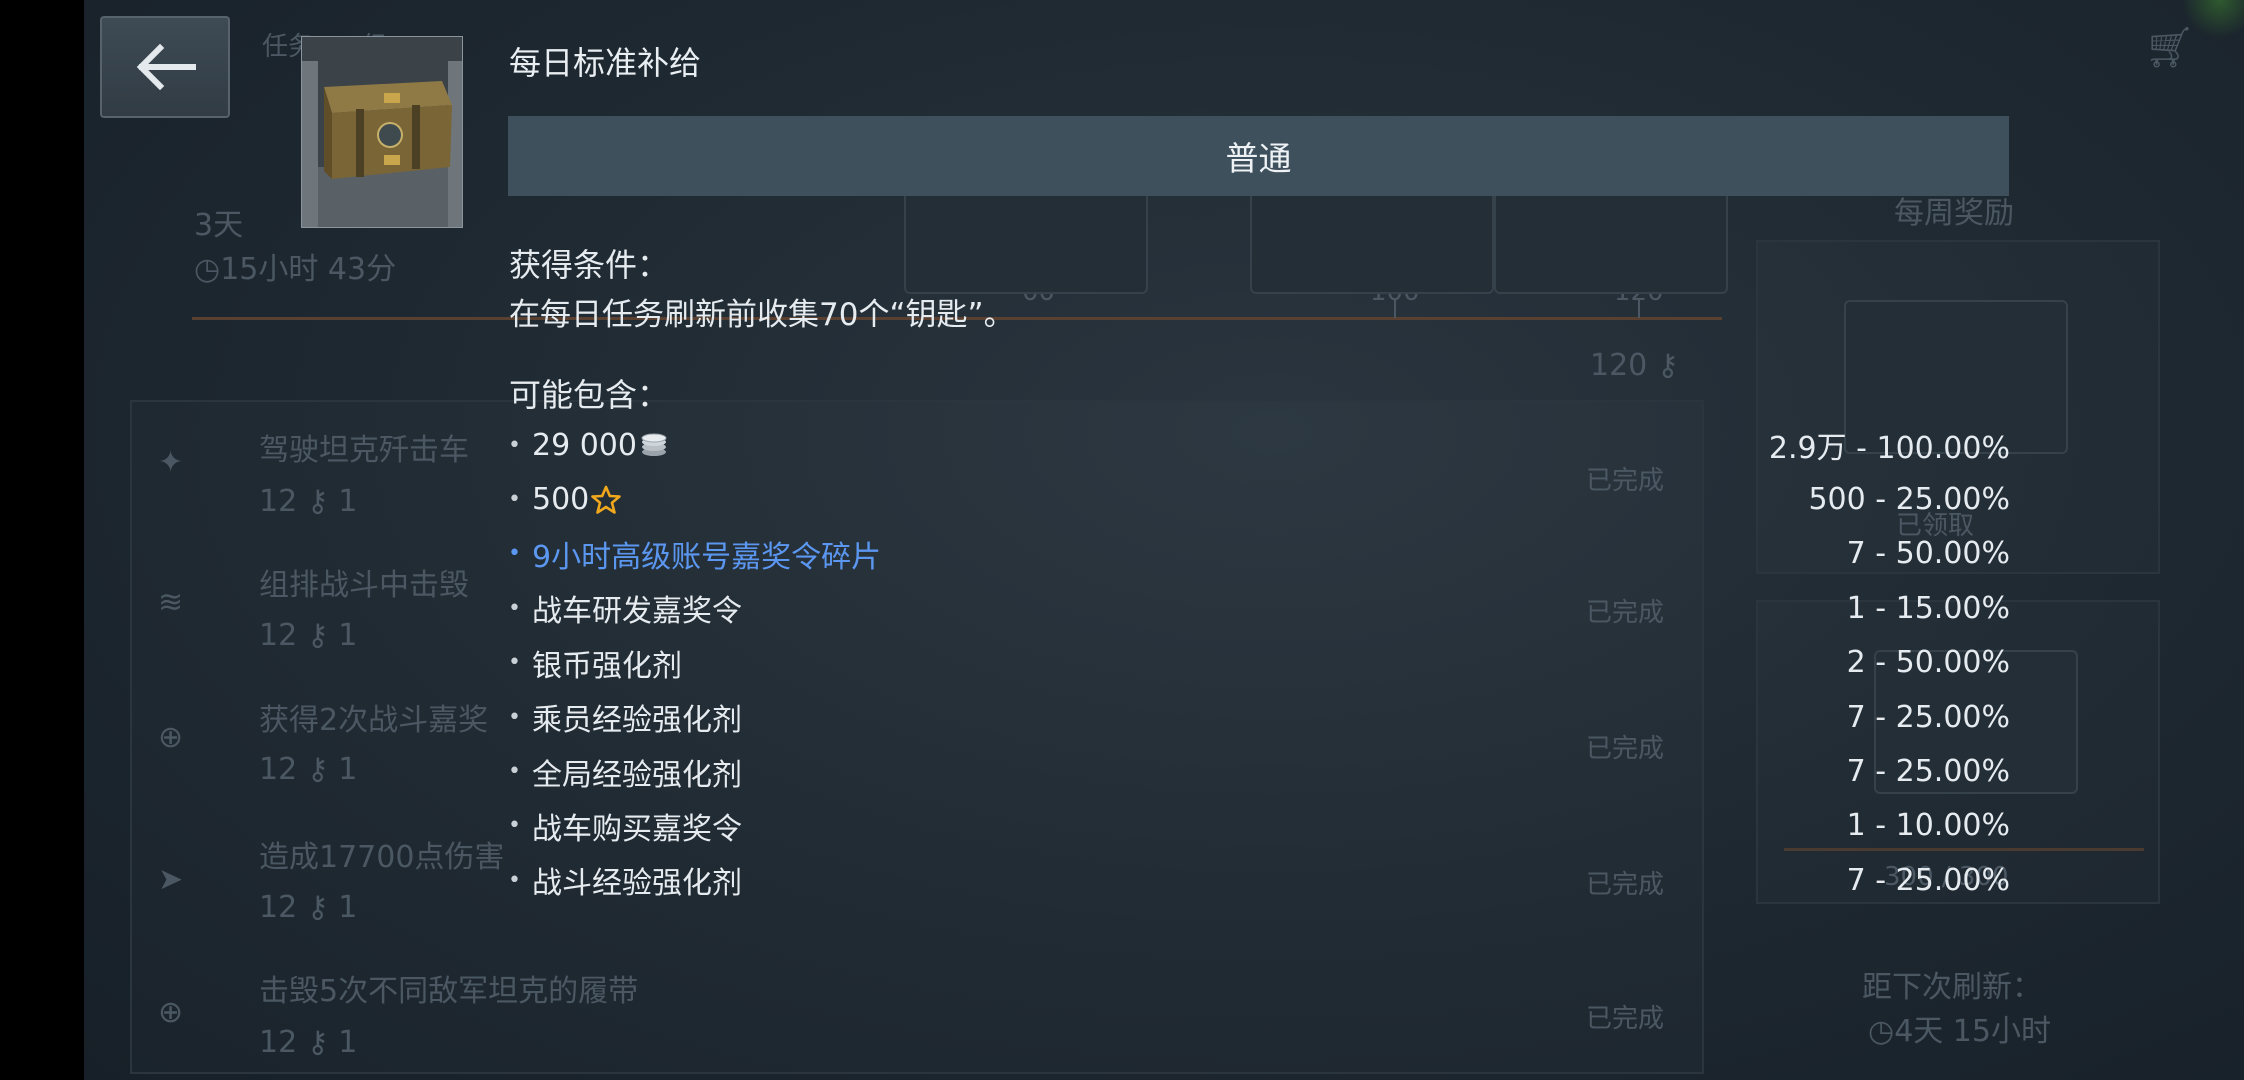 Image resolution: width=2244 pixels, height=1080 pixels. I want to click on next-refresh-time: ◷4天 15小时, so click(1959, 1031).